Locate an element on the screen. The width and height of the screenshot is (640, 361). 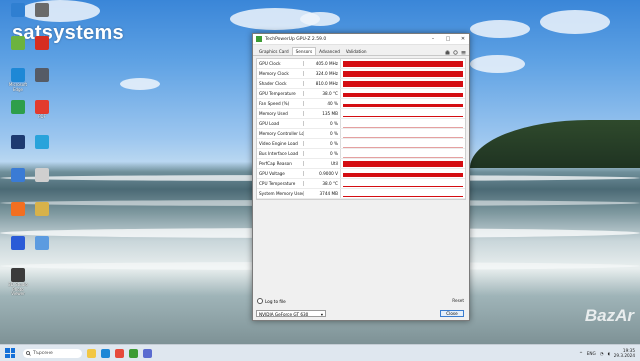
tab-advanced: Advanced is located at coordinates (329, 51).